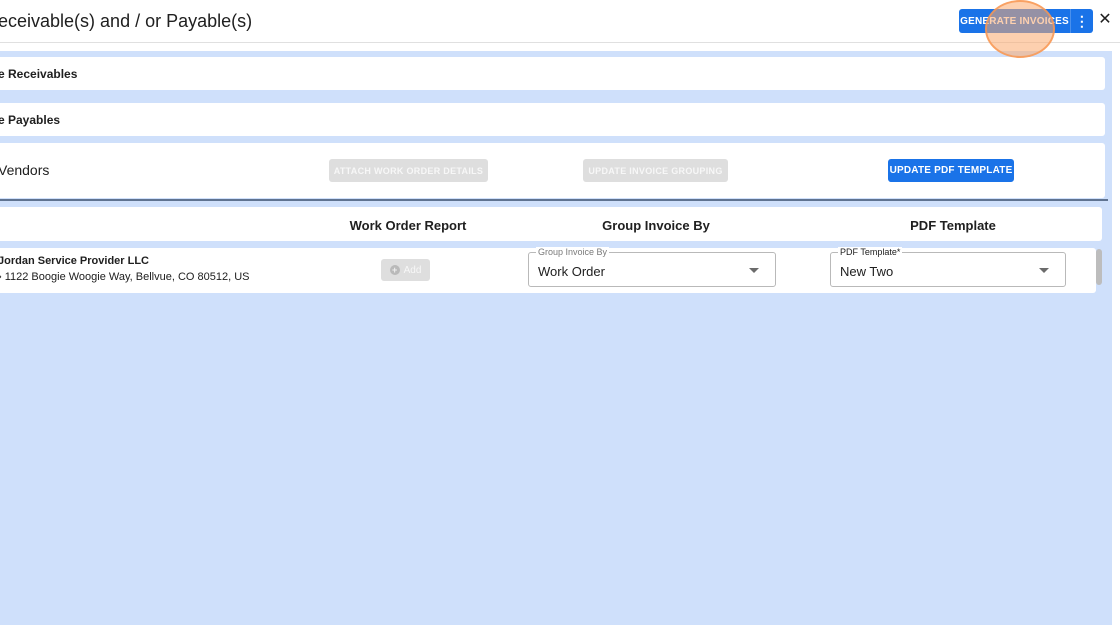 This screenshot has height=625, width=1120. What do you see at coordinates (552, 119) in the screenshot?
I see `payables-section: e Payables` at bounding box center [552, 119].